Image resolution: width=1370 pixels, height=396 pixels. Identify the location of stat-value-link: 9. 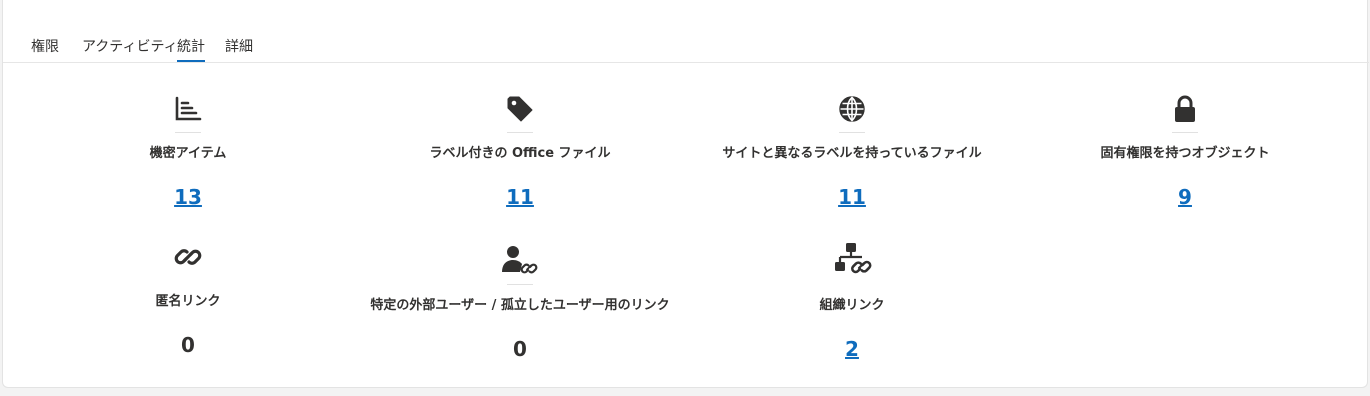
(1185, 197).